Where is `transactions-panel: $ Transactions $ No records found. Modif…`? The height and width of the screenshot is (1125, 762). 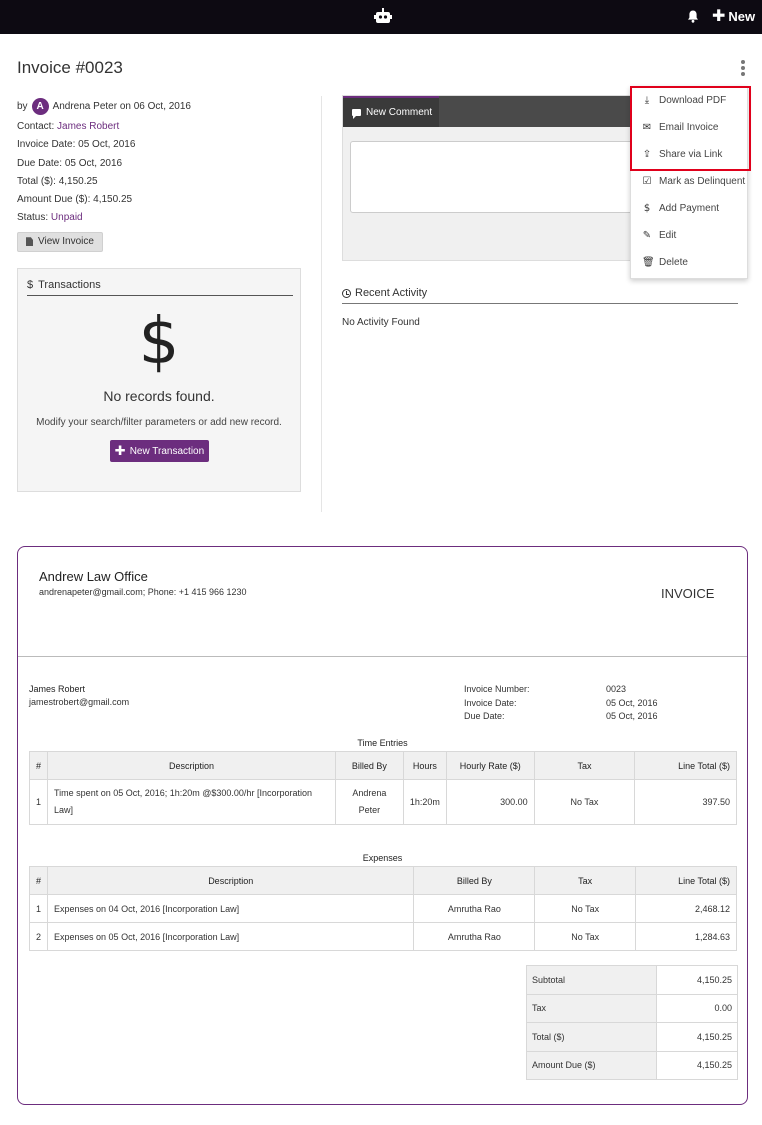 transactions-panel: $ Transactions $ No records found. Modif… is located at coordinates (159, 380).